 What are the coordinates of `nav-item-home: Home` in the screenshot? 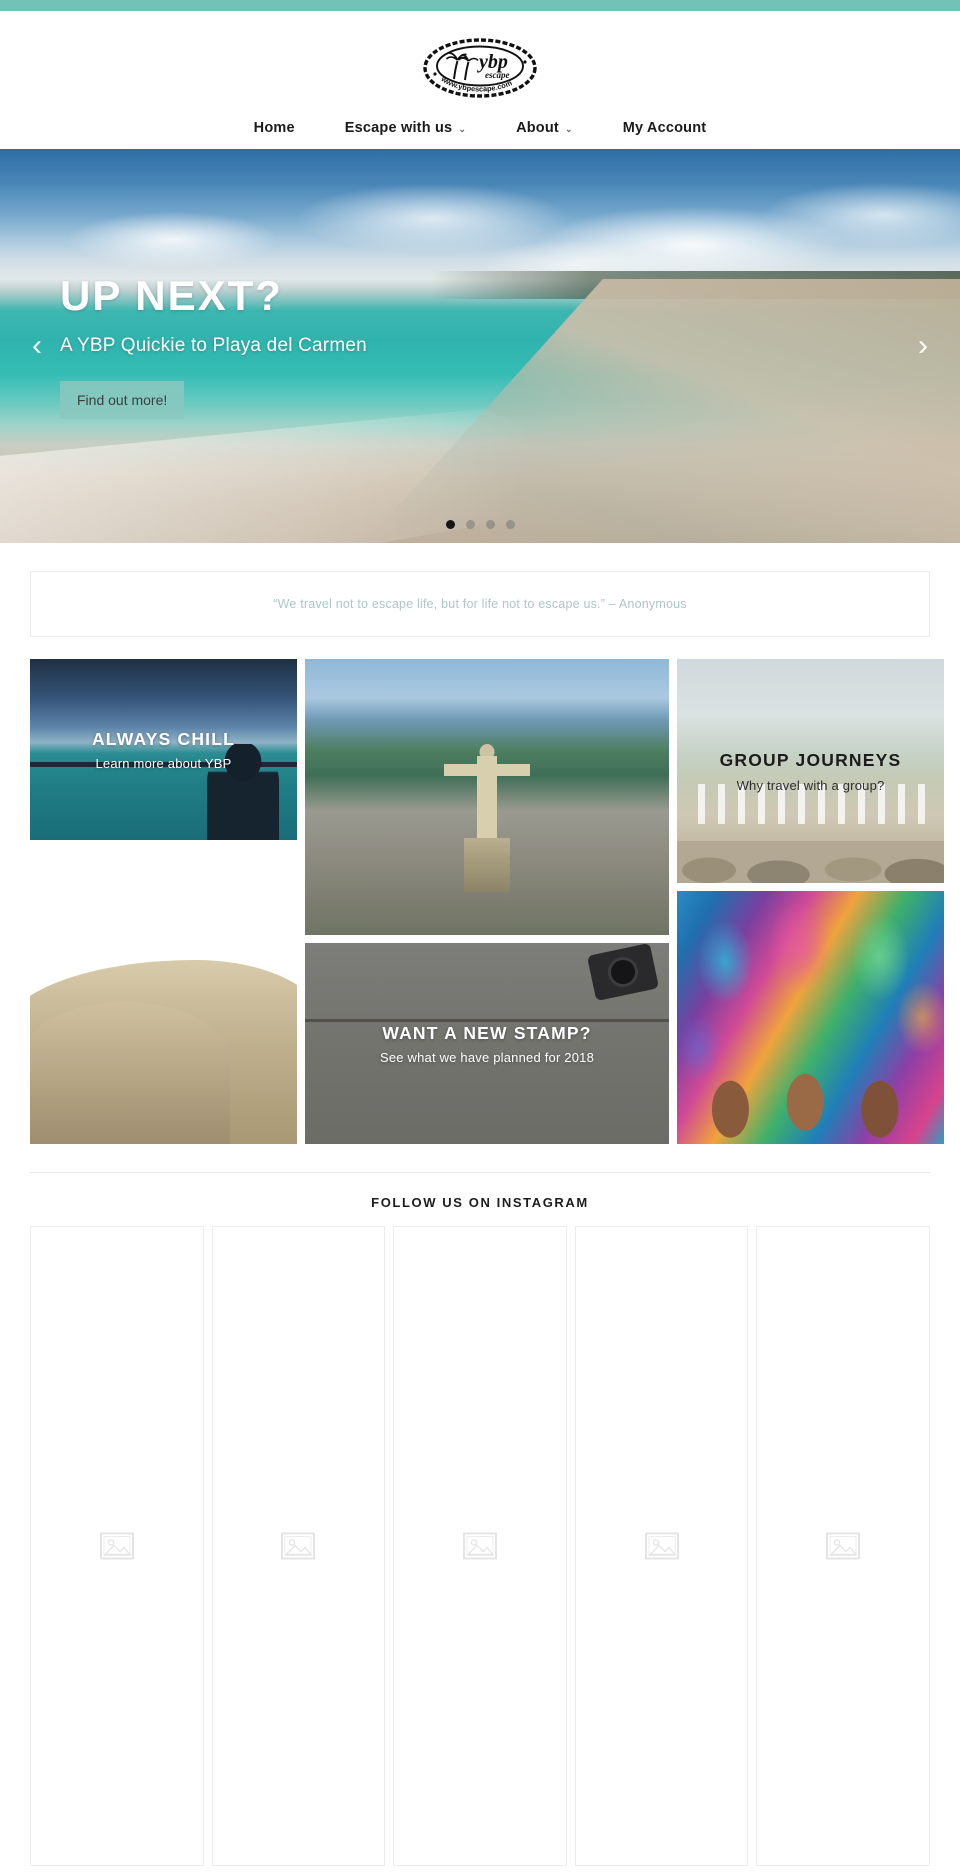 It's located at (274, 128).